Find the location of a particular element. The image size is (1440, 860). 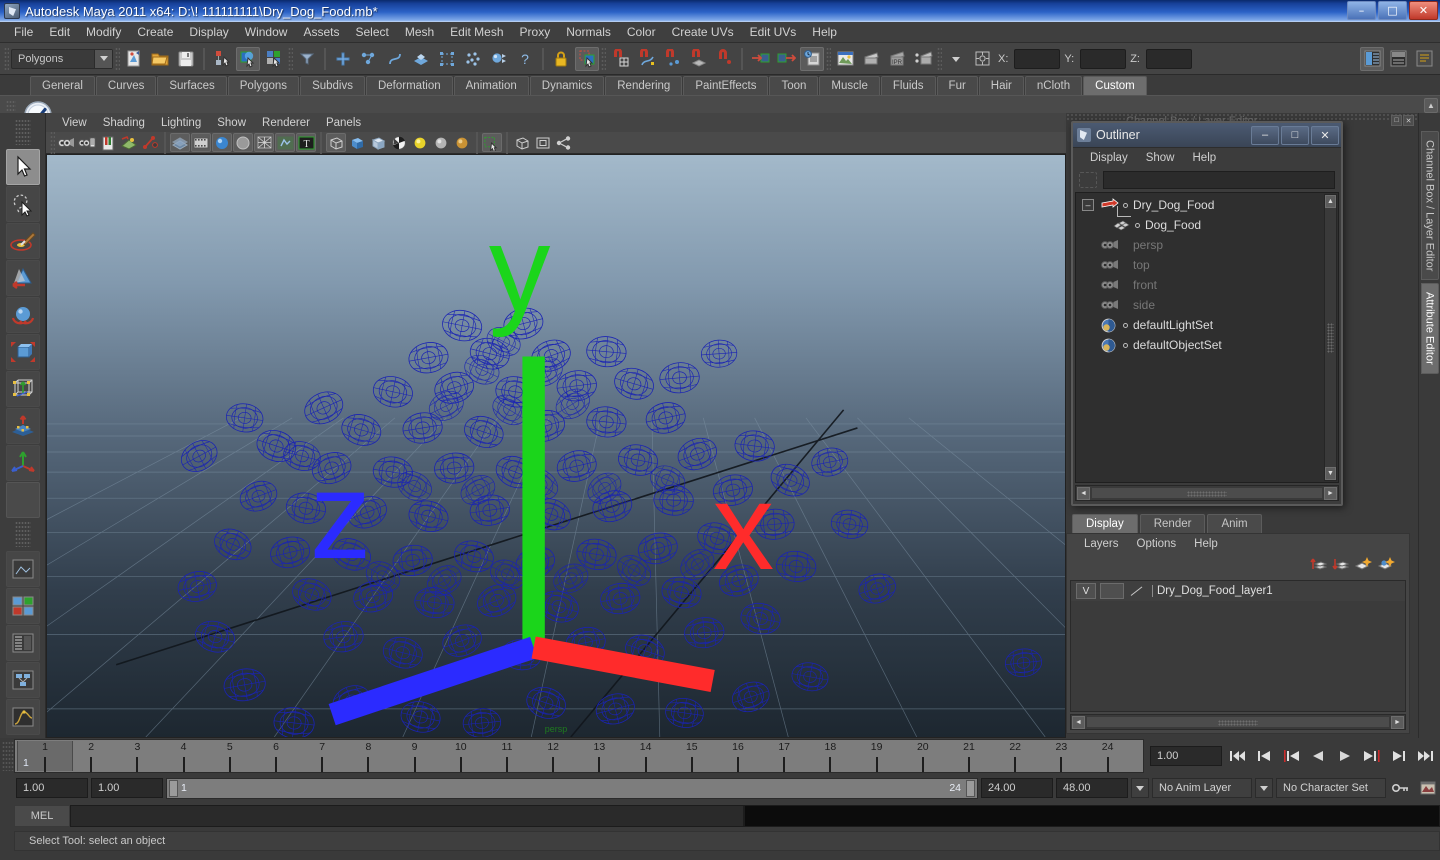

snap-to-grid-icon is located at coordinates (587, 58).